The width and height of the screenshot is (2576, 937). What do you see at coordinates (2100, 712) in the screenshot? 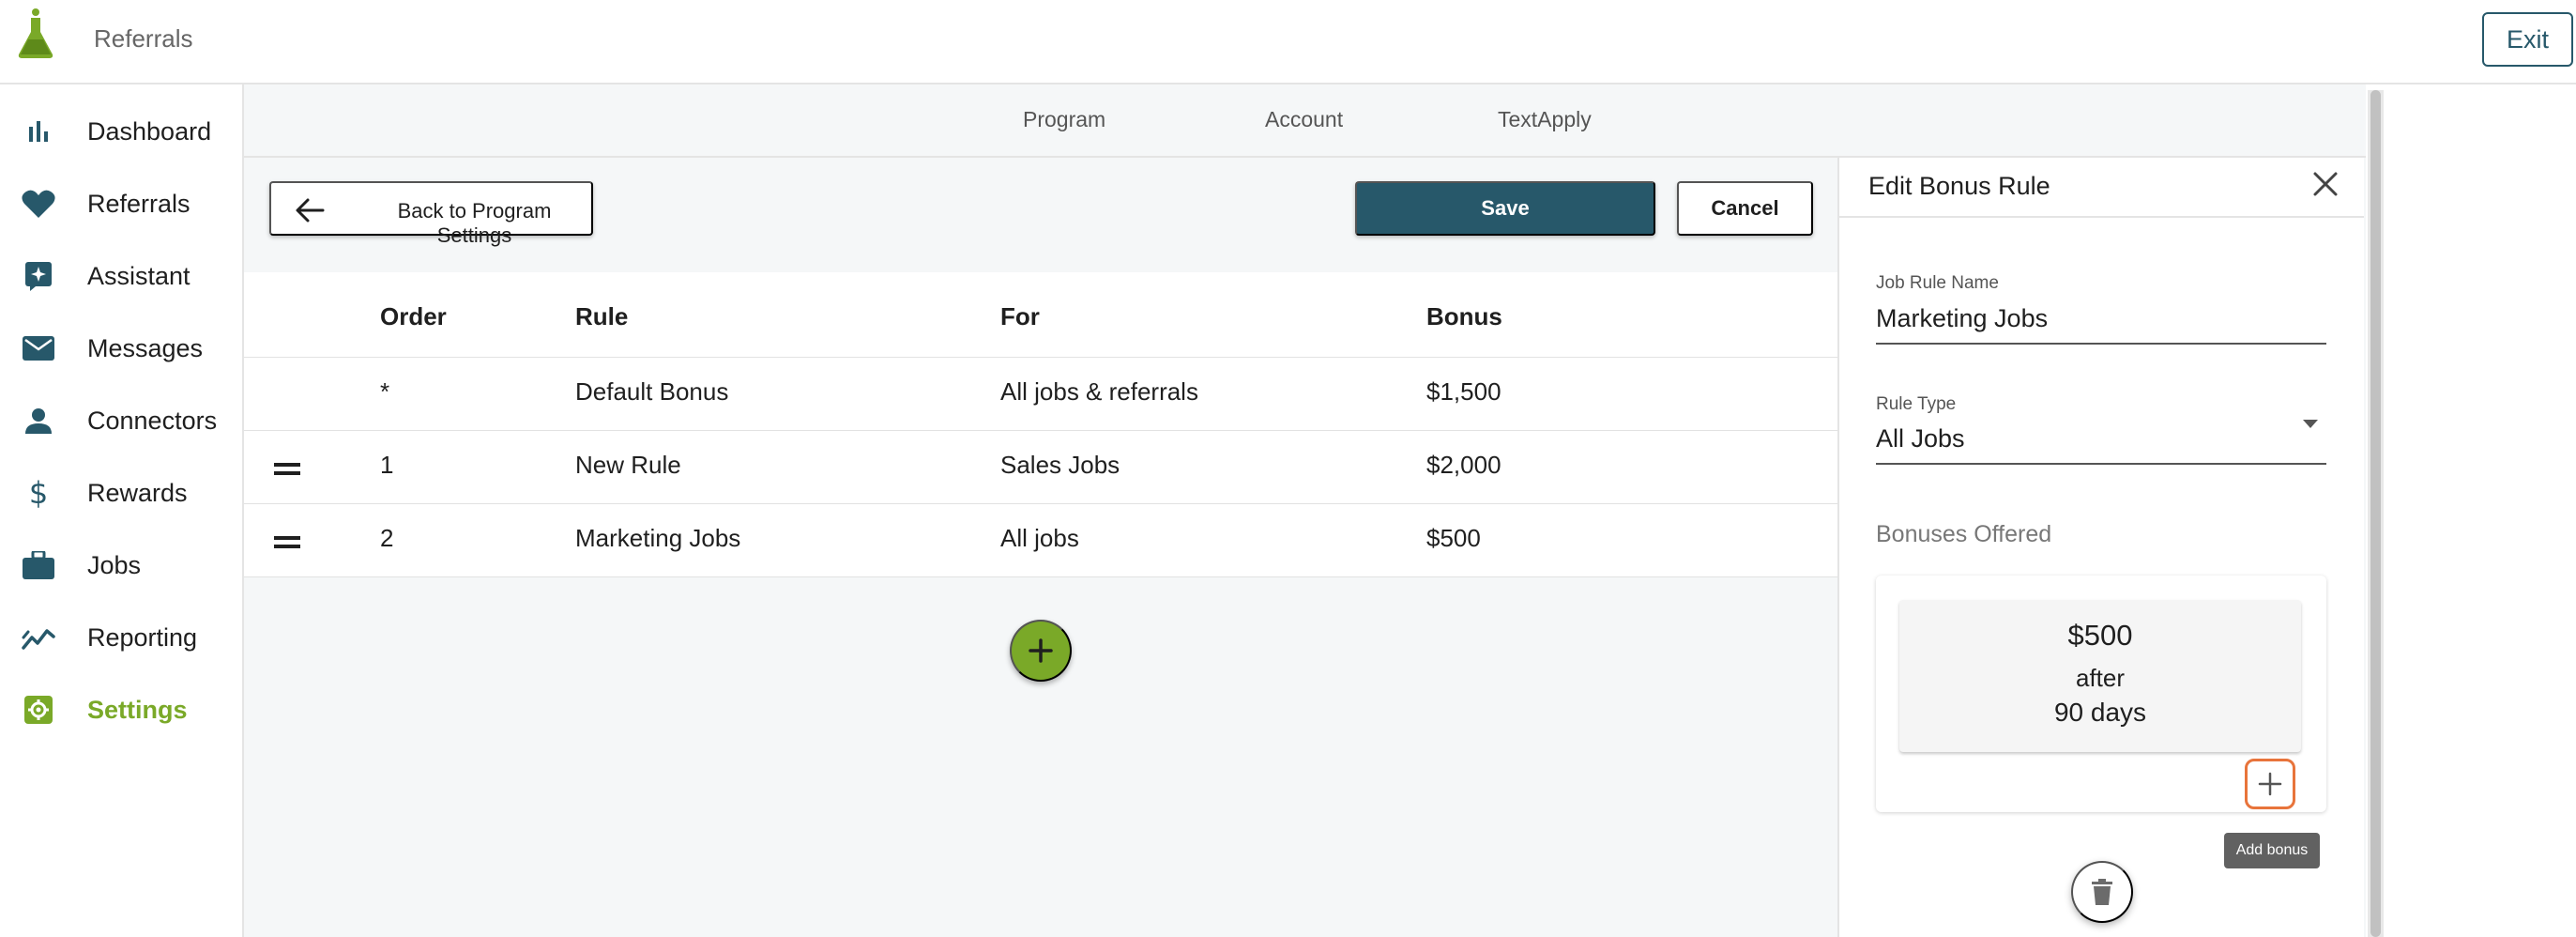
I see `bonus-duration: 90 days` at bounding box center [2100, 712].